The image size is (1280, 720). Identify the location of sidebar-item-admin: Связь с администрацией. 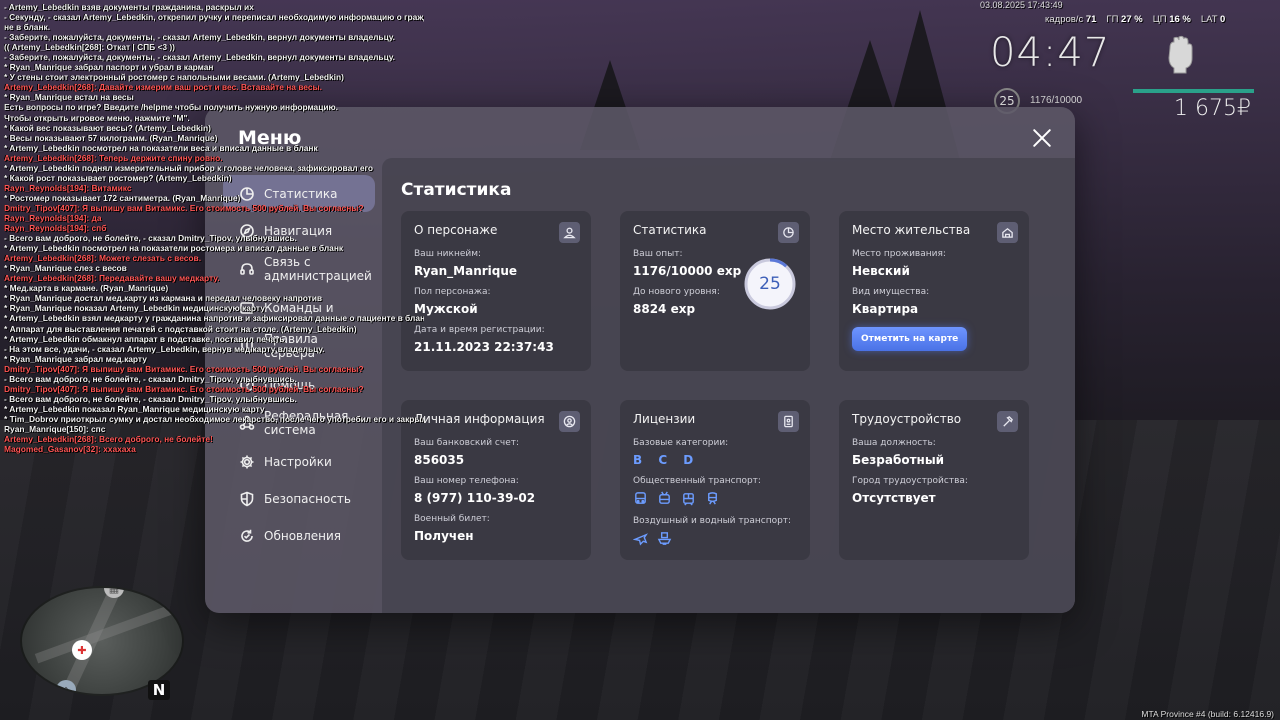
(299, 269).